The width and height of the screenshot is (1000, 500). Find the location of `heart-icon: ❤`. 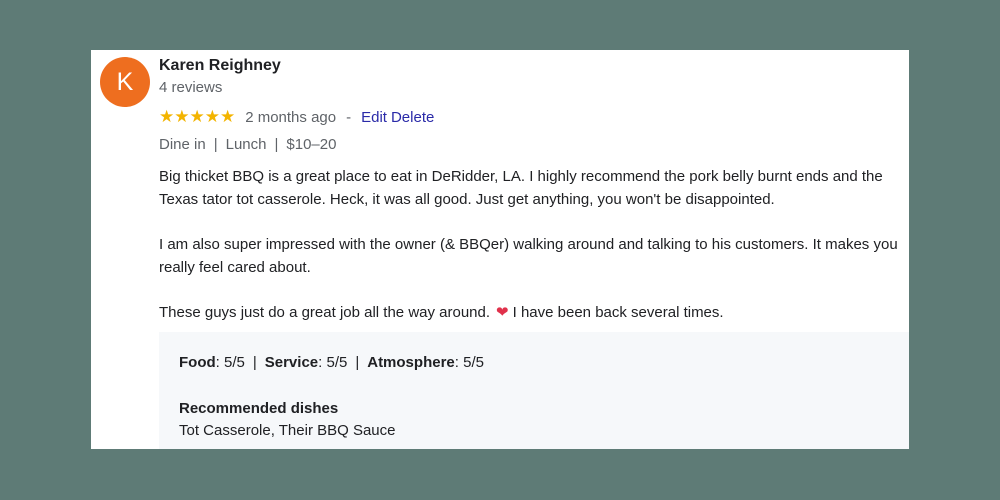

heart-icon: ❤ is located at coordinates (502, 312).